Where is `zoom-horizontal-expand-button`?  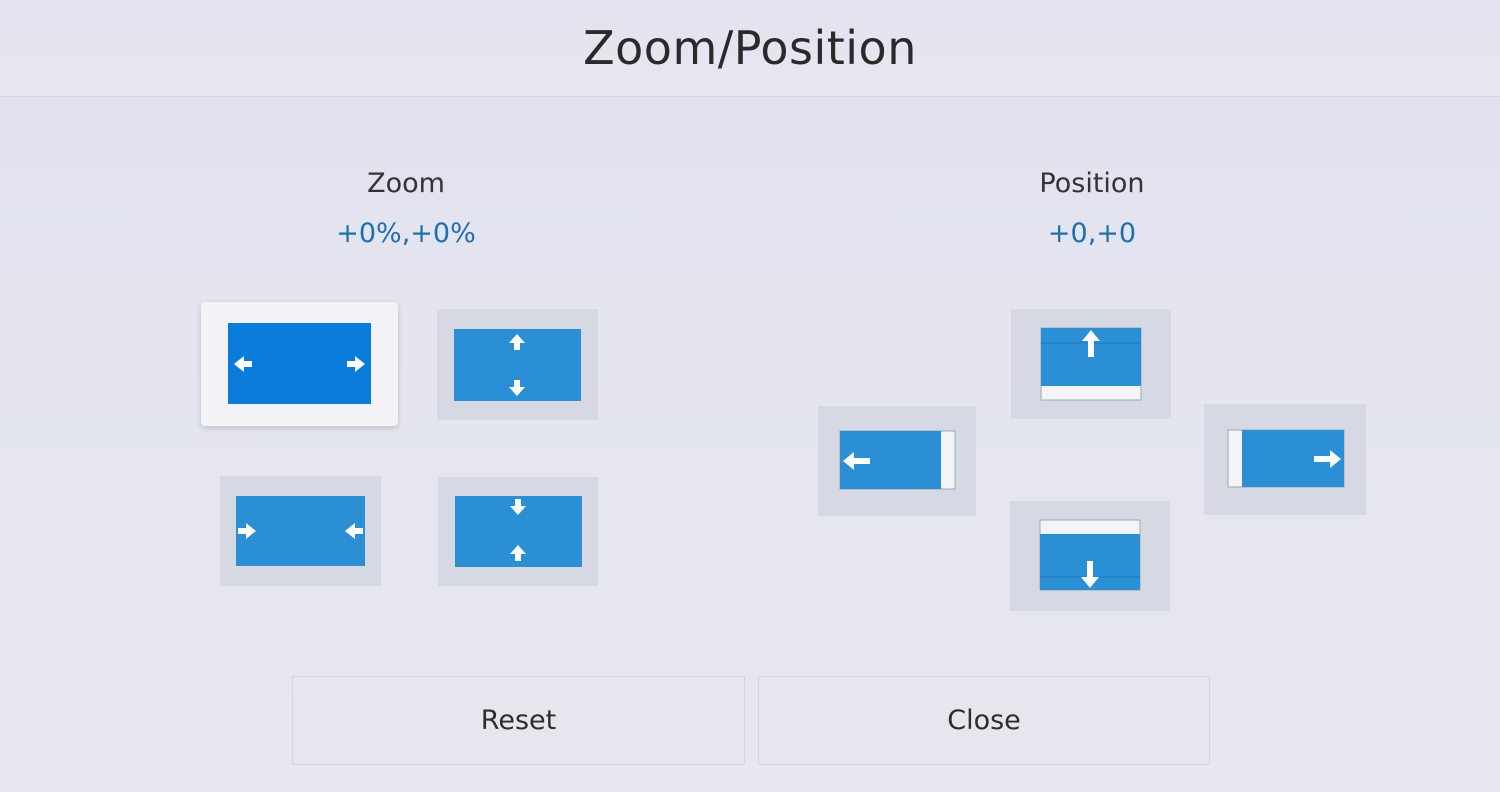
zoom-horizontal-expand-button is located at coordinates (299, 364).